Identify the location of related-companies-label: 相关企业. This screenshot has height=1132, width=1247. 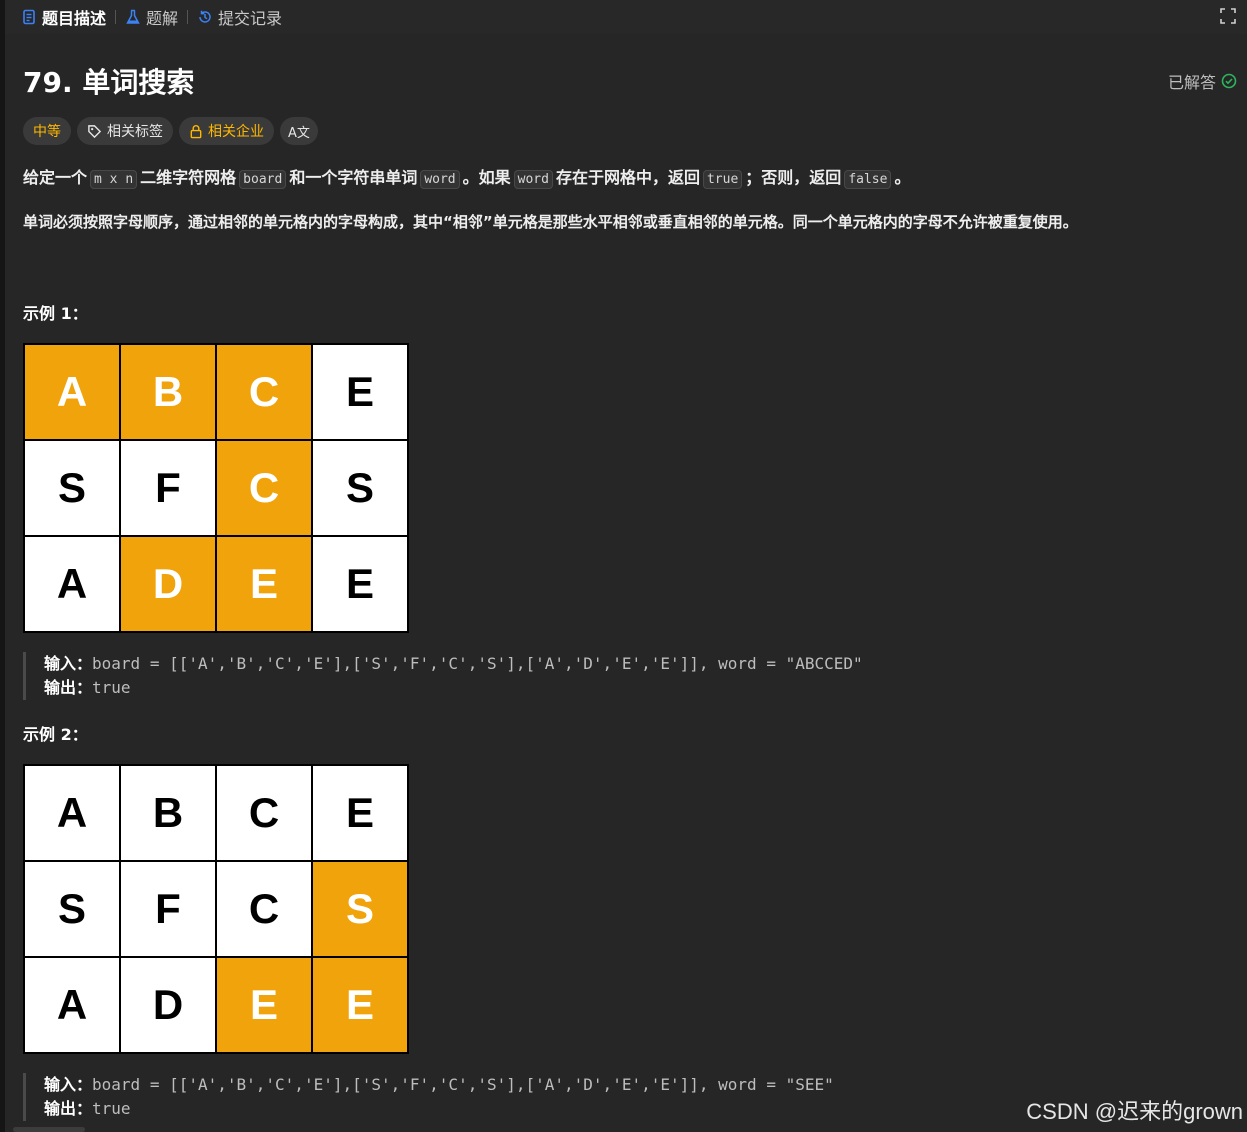
(236, 132).